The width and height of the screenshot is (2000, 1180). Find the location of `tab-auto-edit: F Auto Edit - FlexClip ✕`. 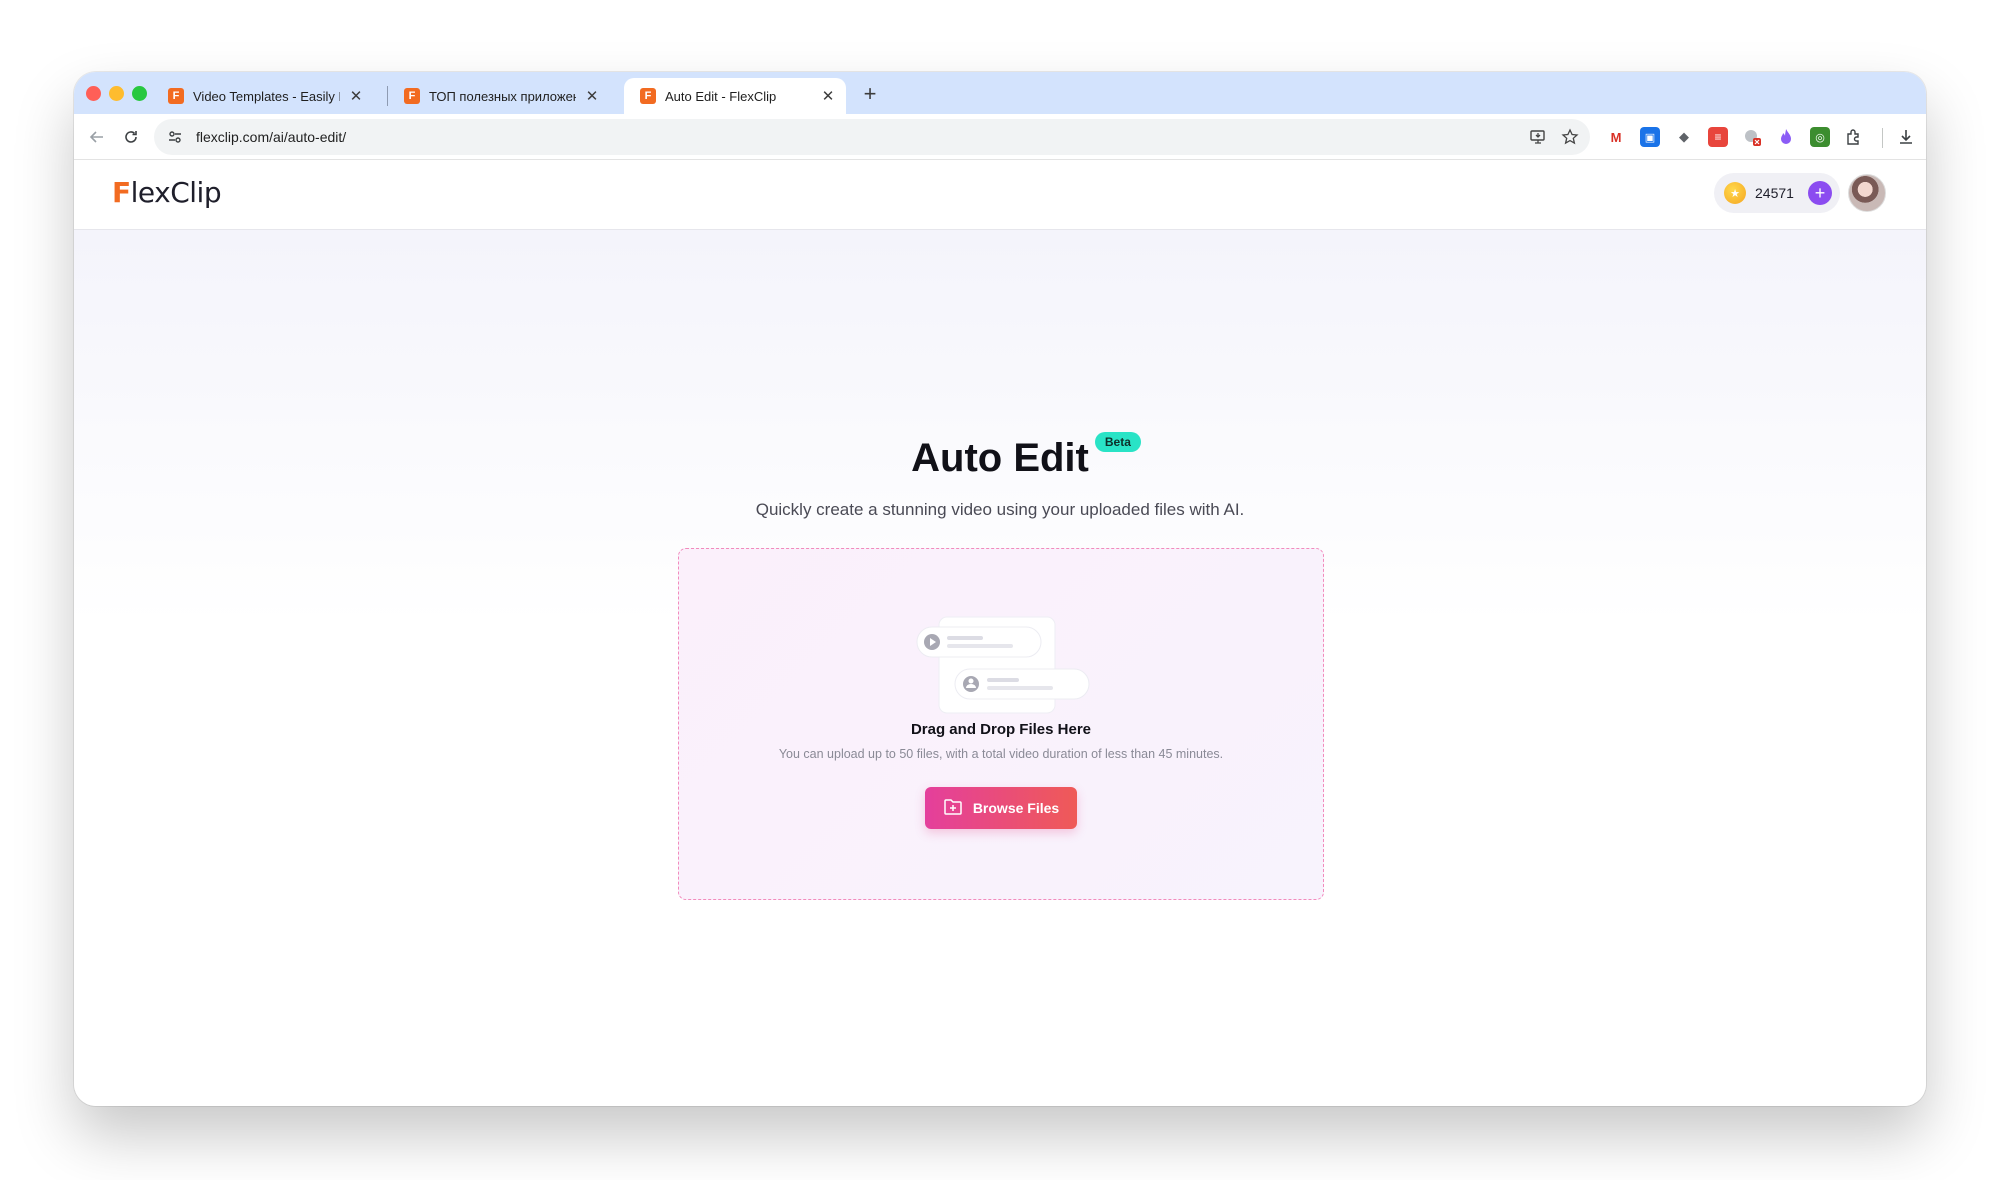

tab-auto-edit: F Auto Edit - FlexClip ✕ is located at coordinates (735, 96).